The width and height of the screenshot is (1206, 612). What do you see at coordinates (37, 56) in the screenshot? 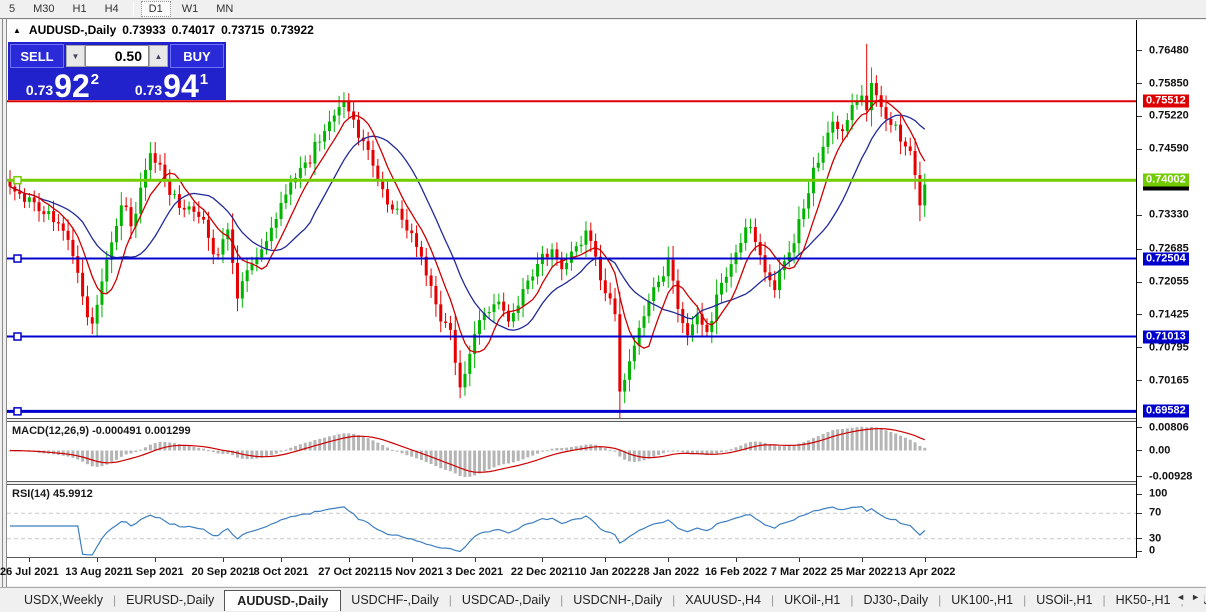
I see `sell-button: SELL` at bounding box center [37, 56].